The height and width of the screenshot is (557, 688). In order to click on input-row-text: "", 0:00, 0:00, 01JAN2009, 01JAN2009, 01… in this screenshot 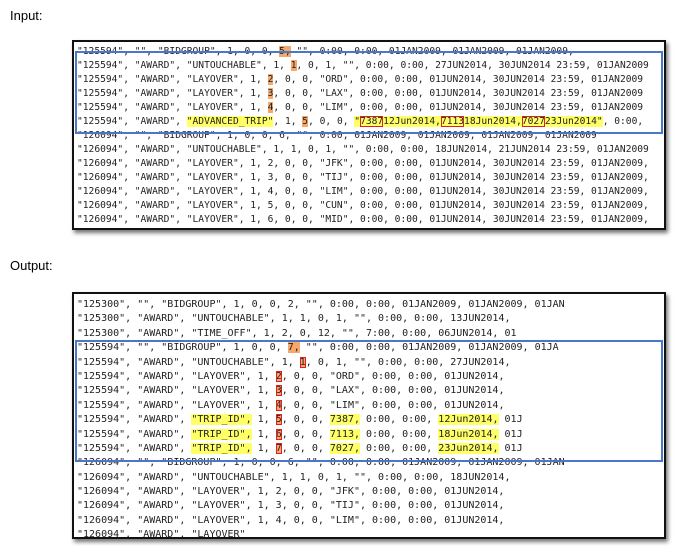, I will do `click(432, 51)`.